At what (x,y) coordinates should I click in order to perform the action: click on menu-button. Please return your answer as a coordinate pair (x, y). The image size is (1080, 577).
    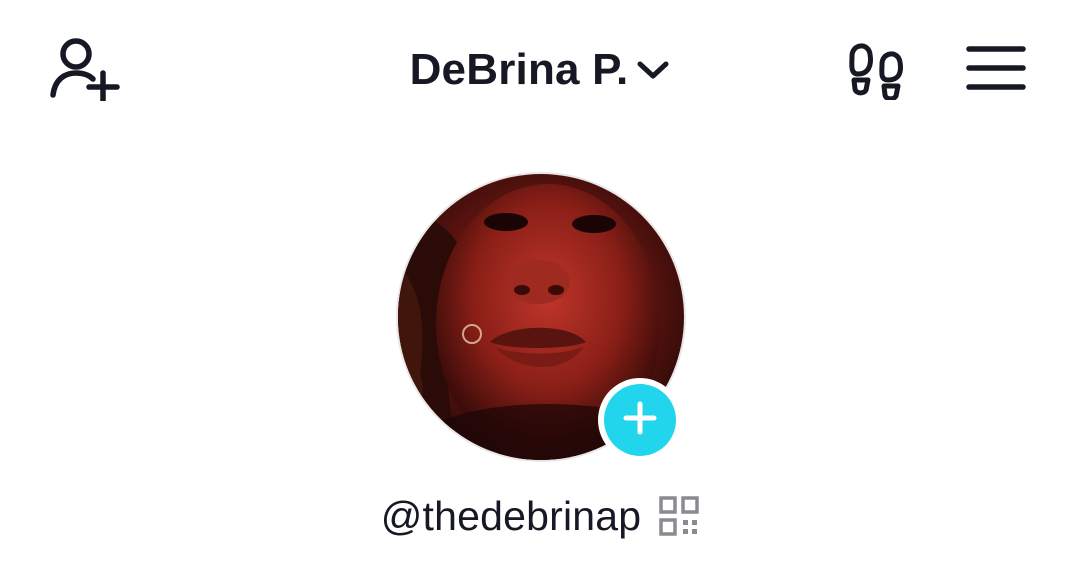
    Looking at the image, I should click on (996, 70).